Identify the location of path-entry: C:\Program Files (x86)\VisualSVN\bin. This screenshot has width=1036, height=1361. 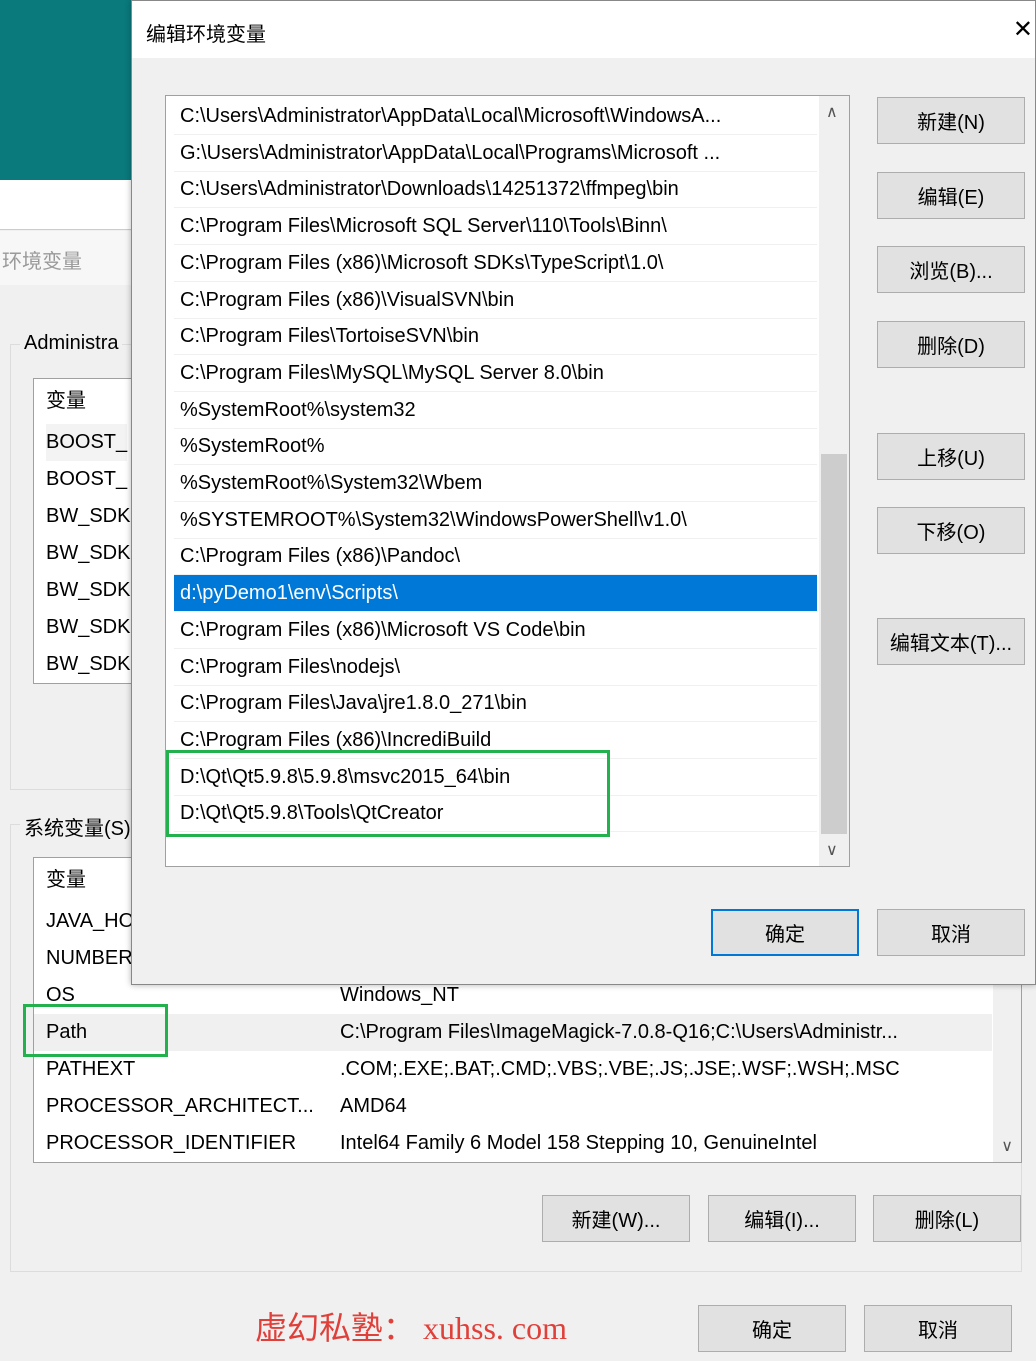
(495, 300).